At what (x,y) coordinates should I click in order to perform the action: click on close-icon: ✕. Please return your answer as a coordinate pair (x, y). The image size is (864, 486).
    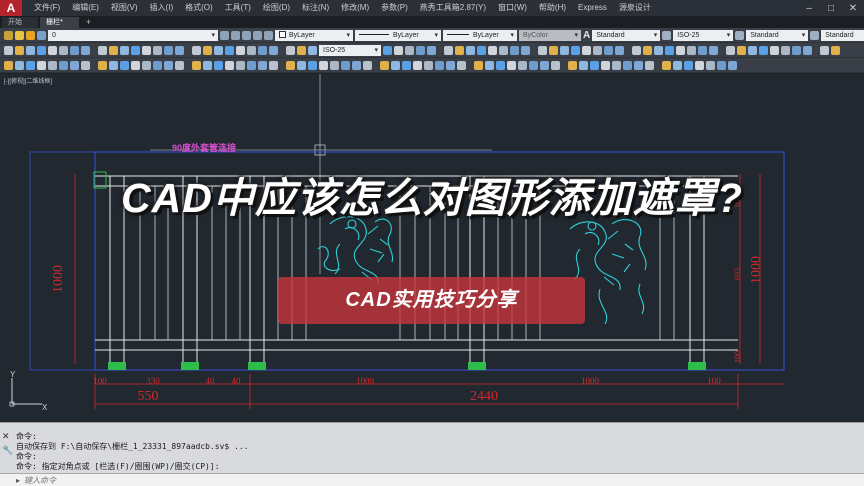
    Looking at the image, I should click on (7, 436).